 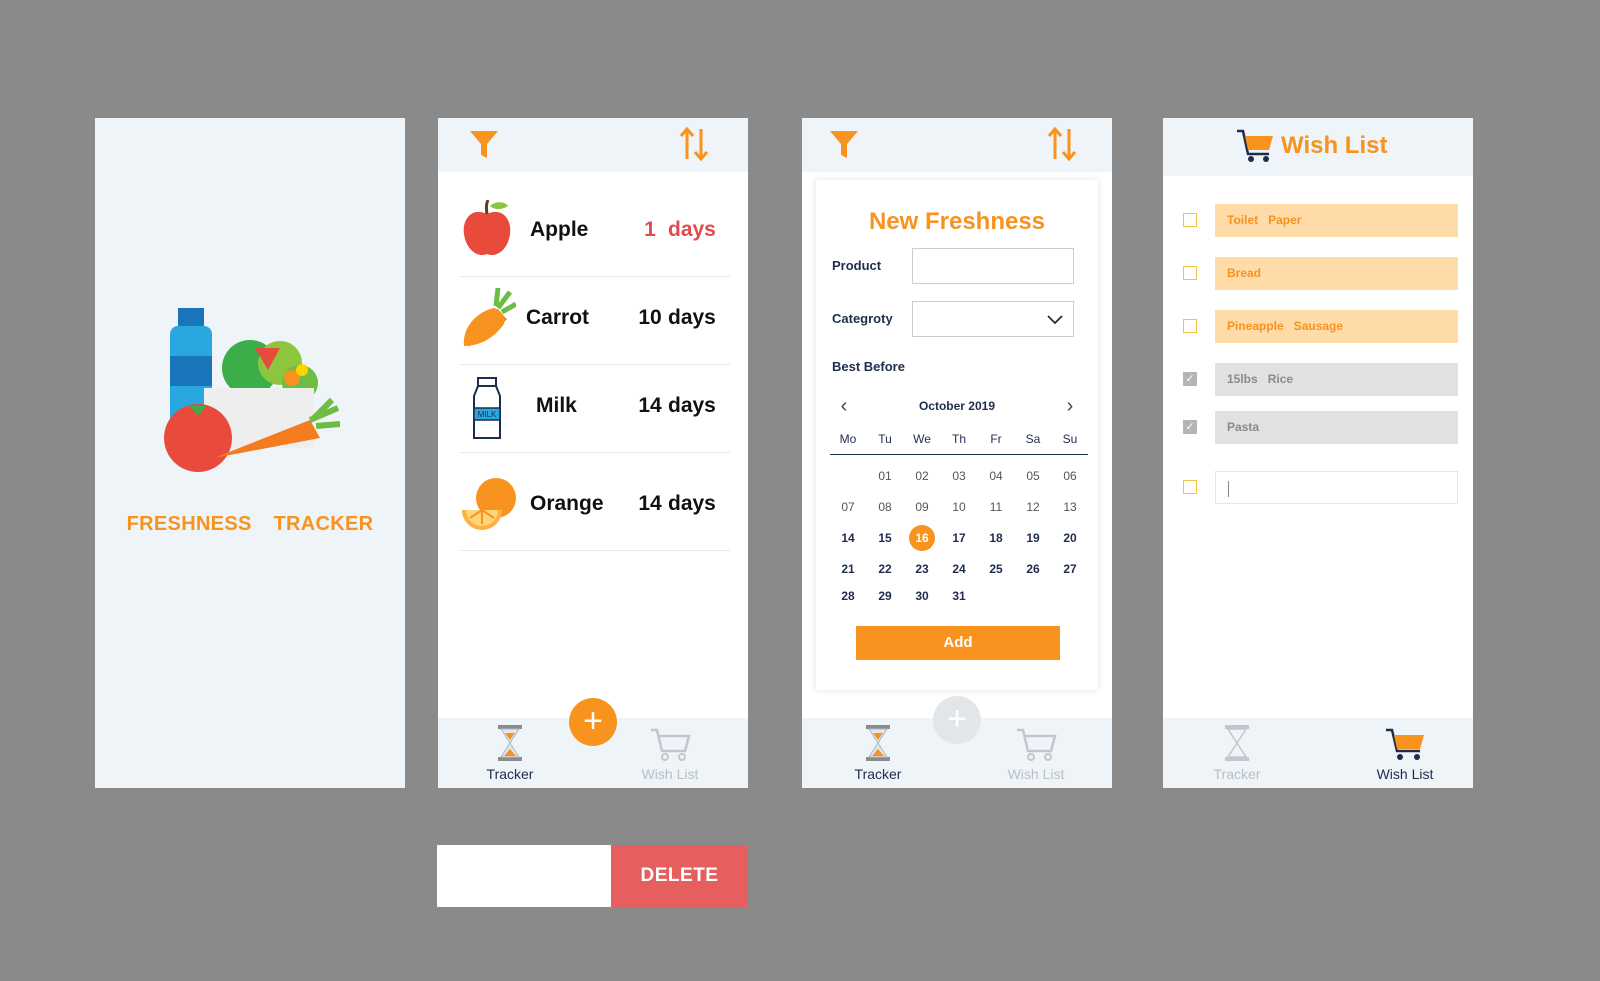 What do you see at coordinates (1070, 439) in the screenshot?
I see `weekday-label: Su` at bounding box center [1070, 439].